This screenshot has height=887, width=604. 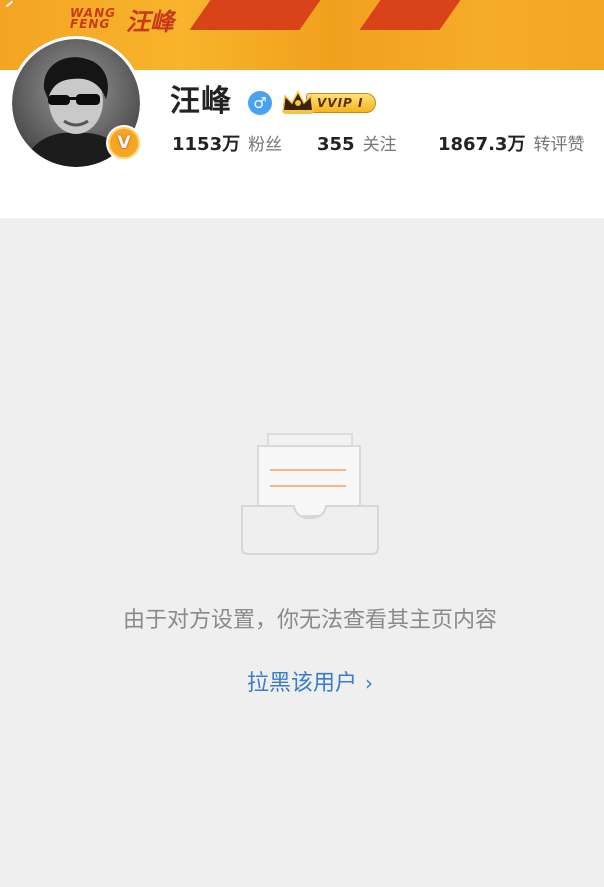 I want to click on stat-following: 355 关注, so click(x=357, y=145).